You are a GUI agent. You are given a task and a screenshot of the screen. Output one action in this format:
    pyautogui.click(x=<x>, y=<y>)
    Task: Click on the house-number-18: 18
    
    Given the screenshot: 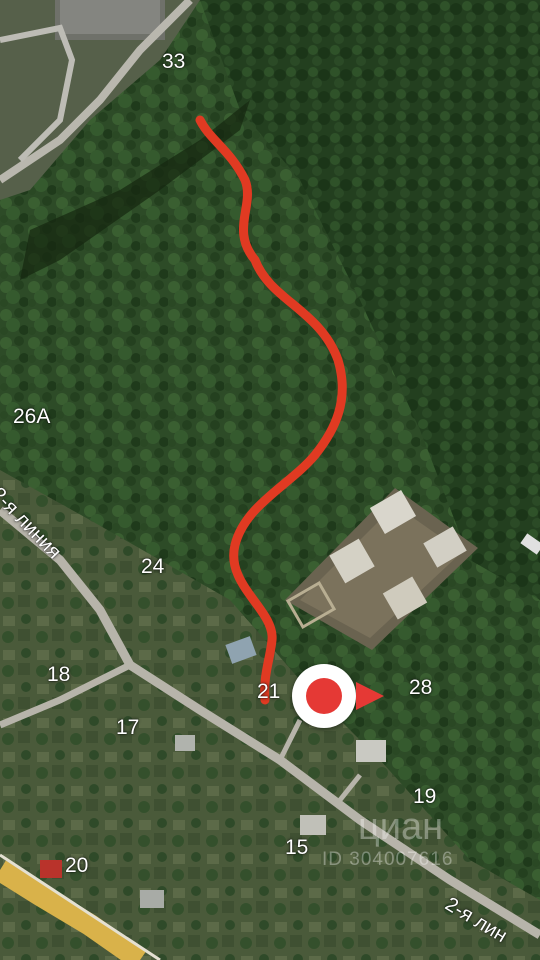 What is the action you would take?
    pyautogui.click(x=59, y=674)
    